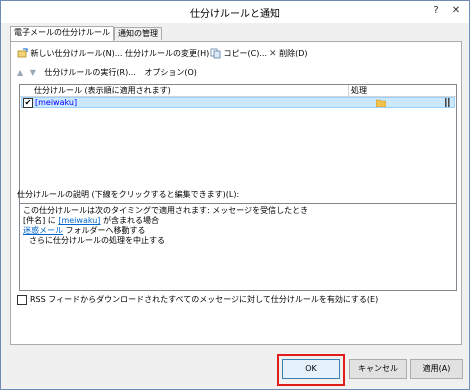 Image resolution: width=470 pixels, height=390 pixels. Describe the element at coordinates (436, 11) in the screenshot. I see `help-icon: ?` at that location.